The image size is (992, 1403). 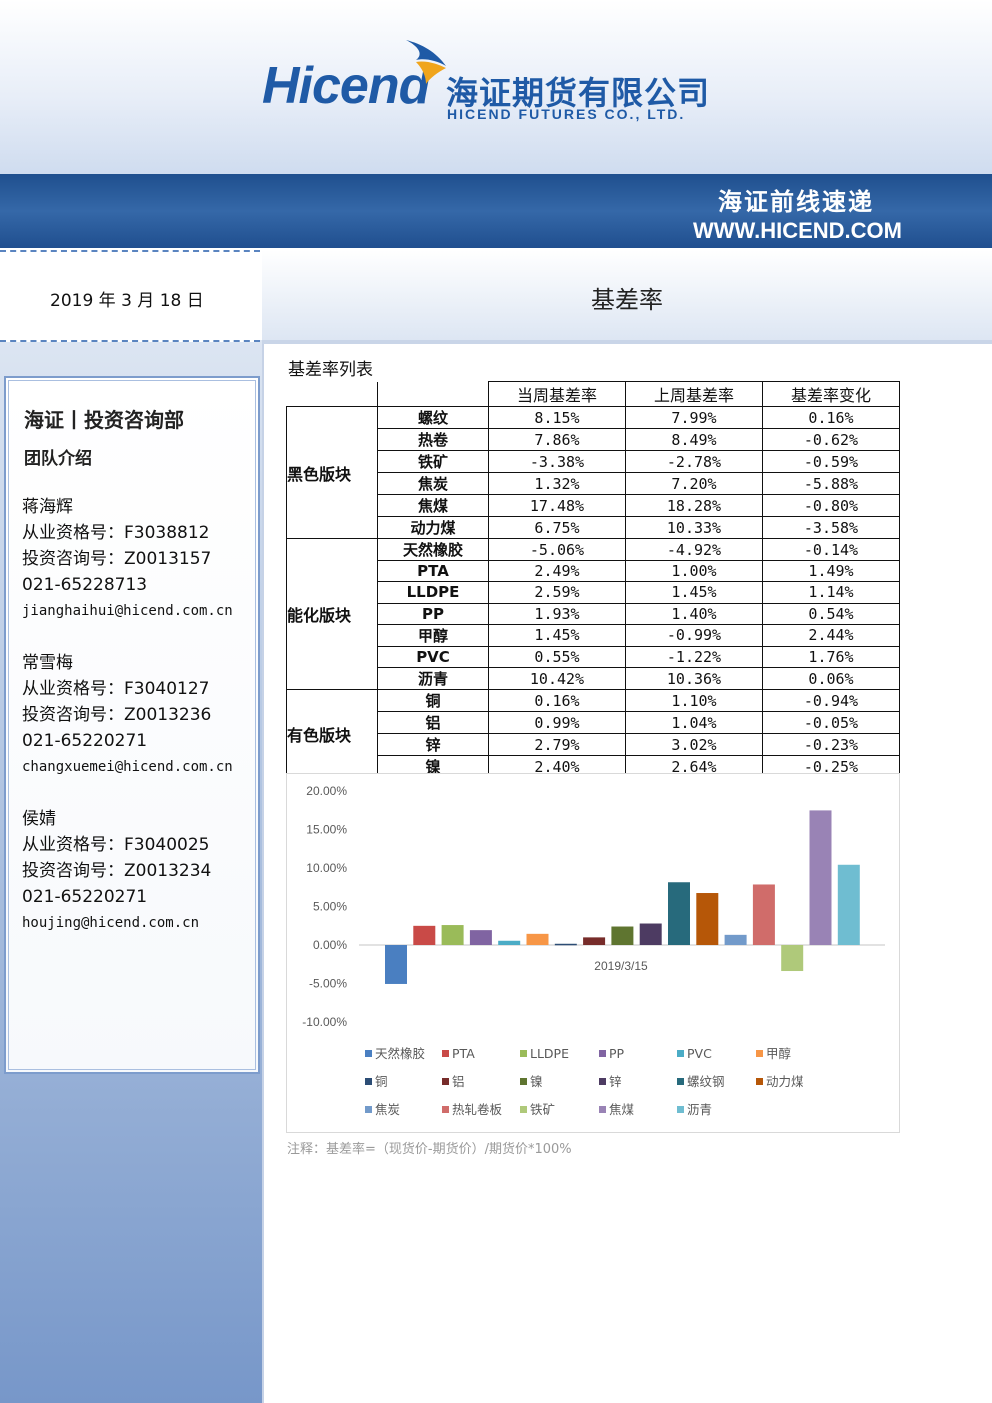 What do you see at coordinates (627, 295) in the screenshot?
I see `title-box: 基差率` at bounding box center [627, 295].